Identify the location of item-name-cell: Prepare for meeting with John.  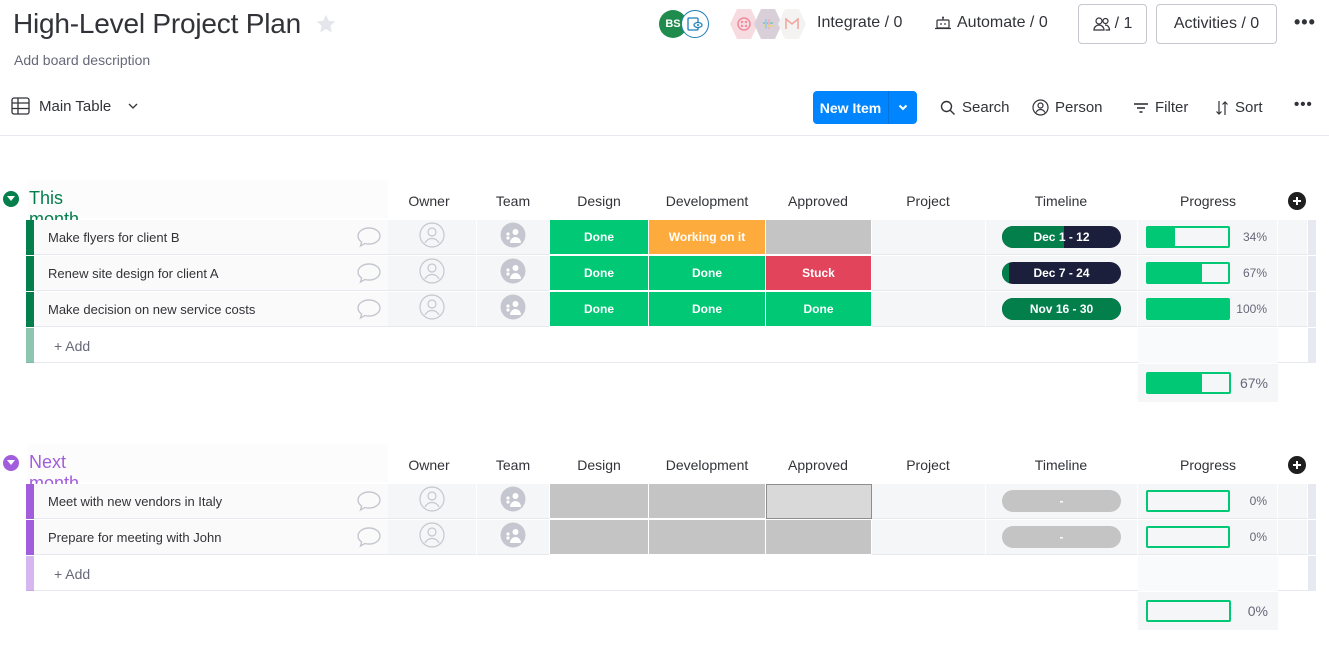
(211, 537).